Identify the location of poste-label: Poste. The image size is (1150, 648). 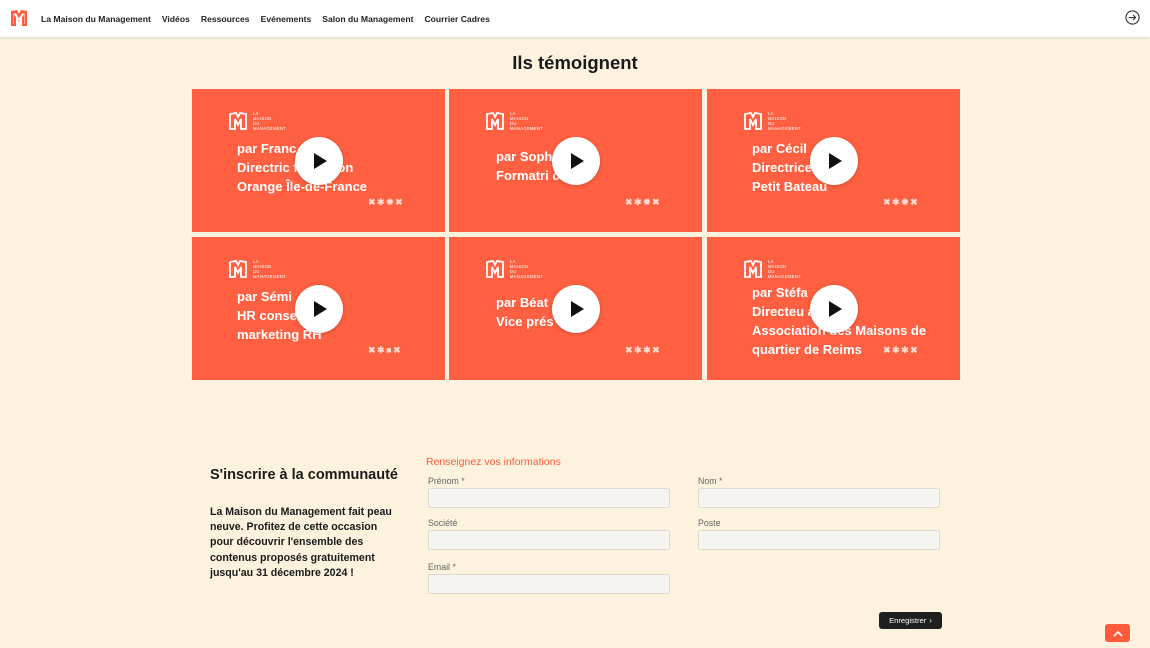
(709, 523).